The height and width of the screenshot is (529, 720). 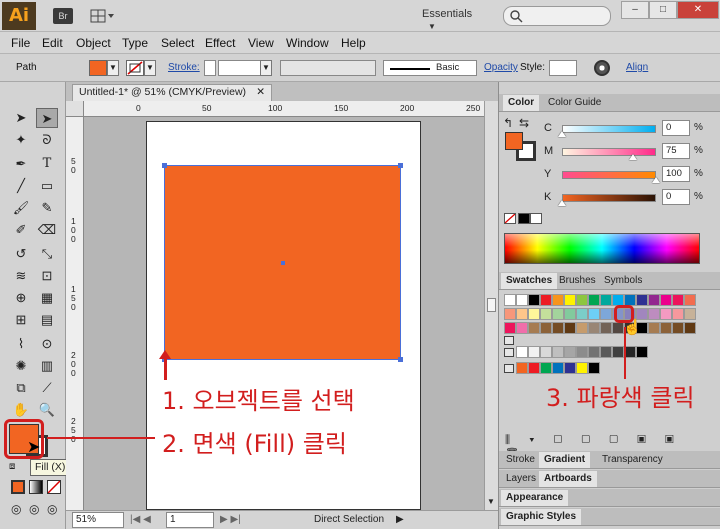 I want to click on artboard-tool-icon: ⧉, so click(x=21, y=388).